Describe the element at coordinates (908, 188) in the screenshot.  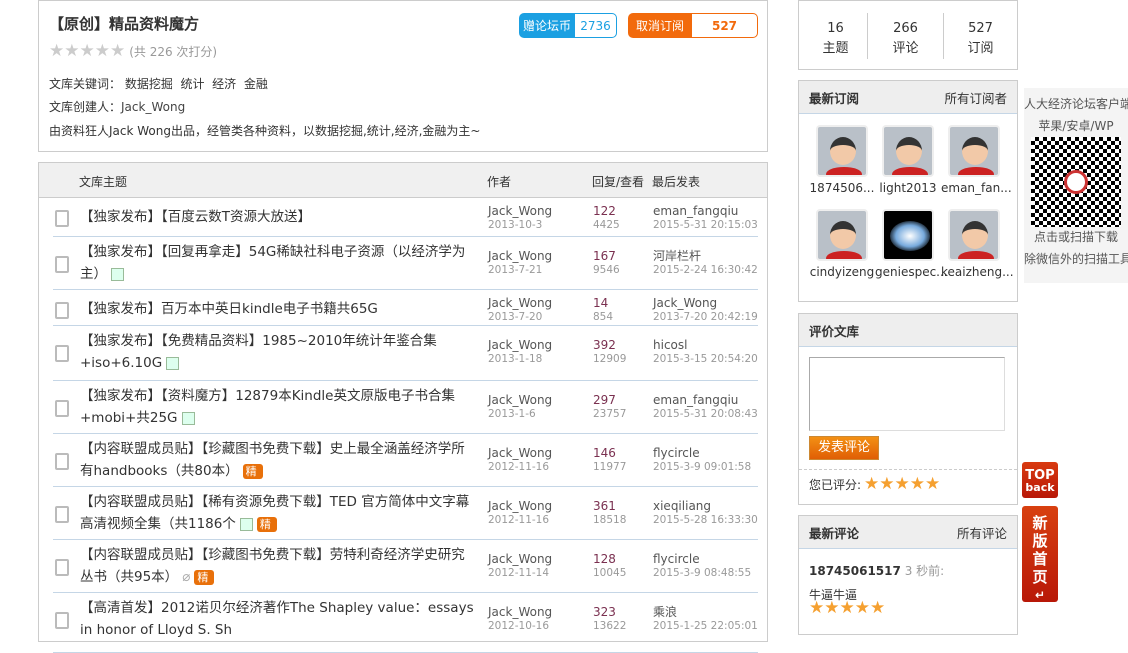
I see `subscriber-name: light2013` at that location.